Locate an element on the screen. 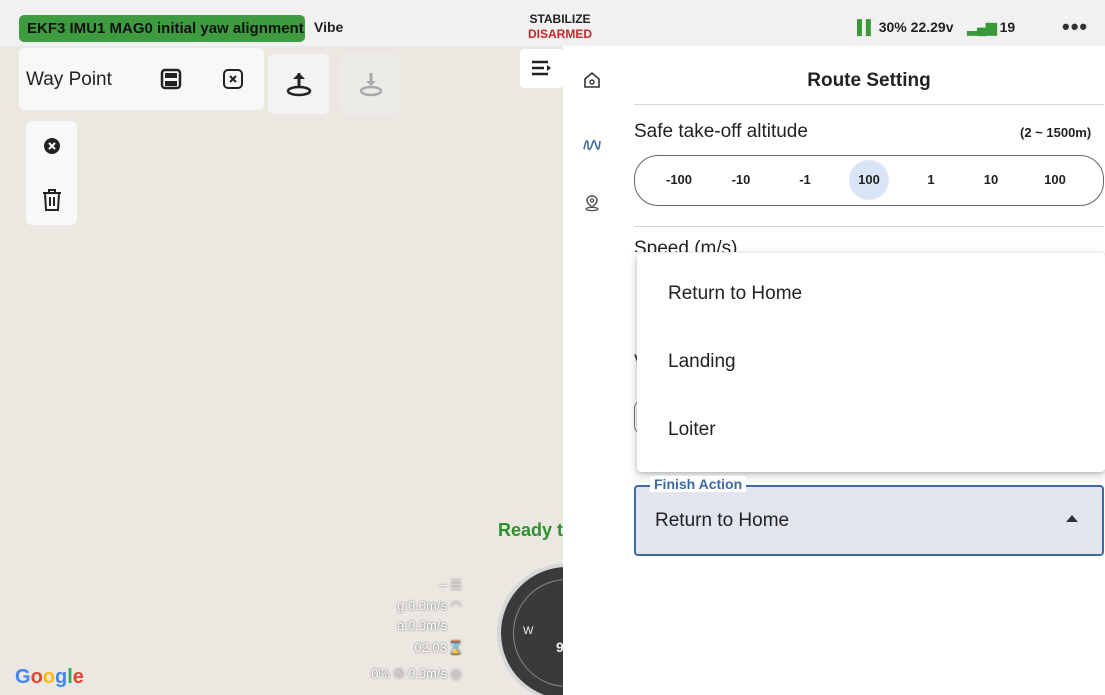 The image size is (1105, 695). cancel-circle-icon is located at coordinates (52, 146).